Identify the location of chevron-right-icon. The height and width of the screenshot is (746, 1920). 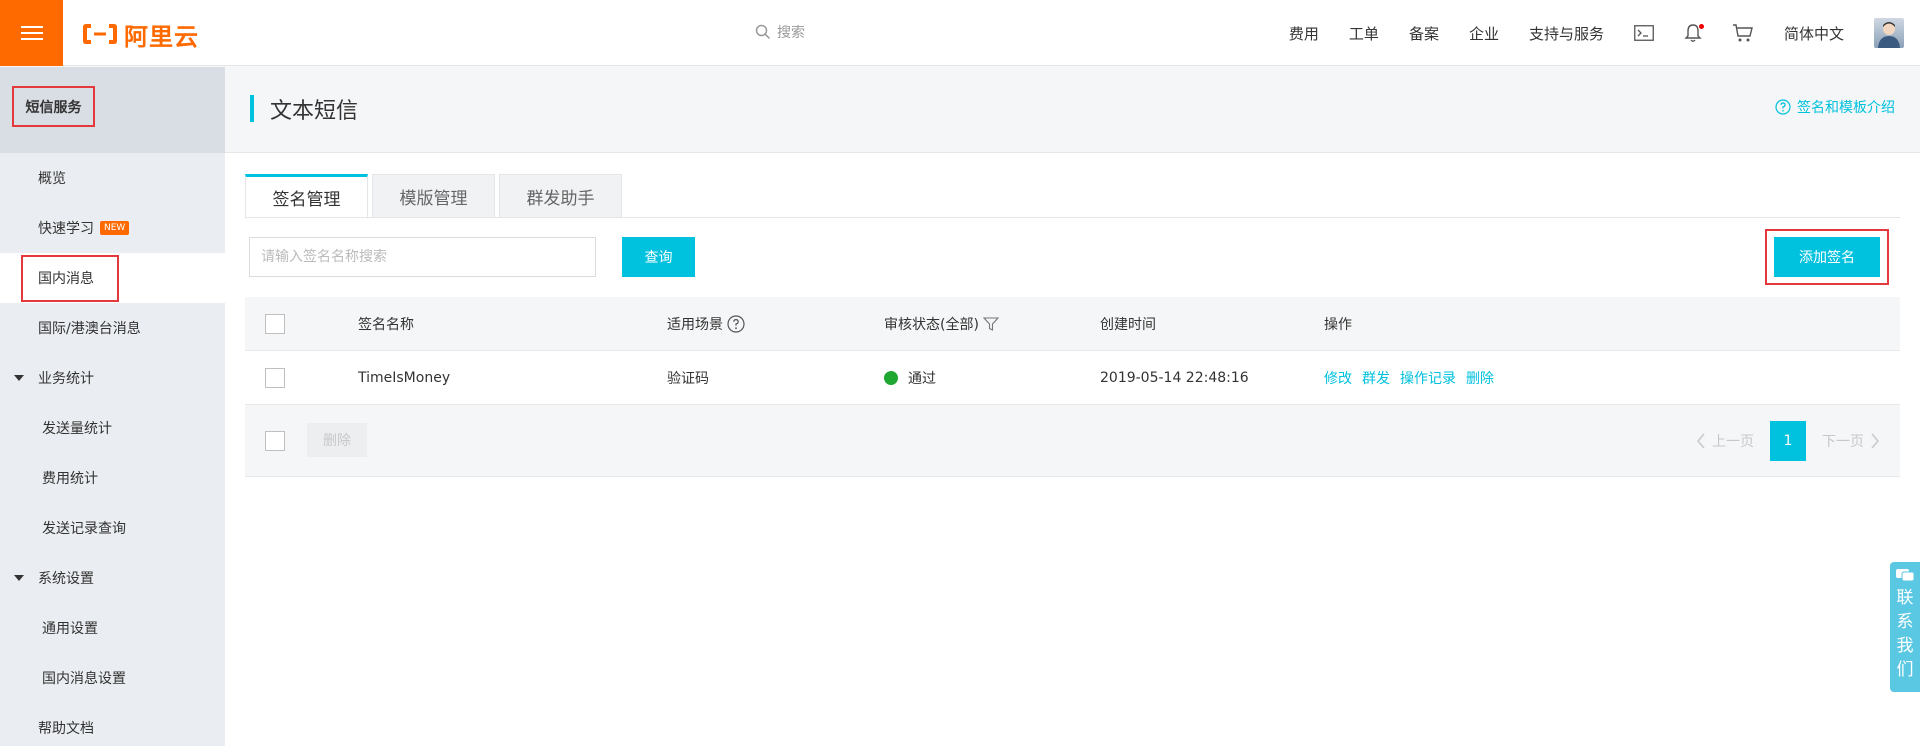
(1875, 441).